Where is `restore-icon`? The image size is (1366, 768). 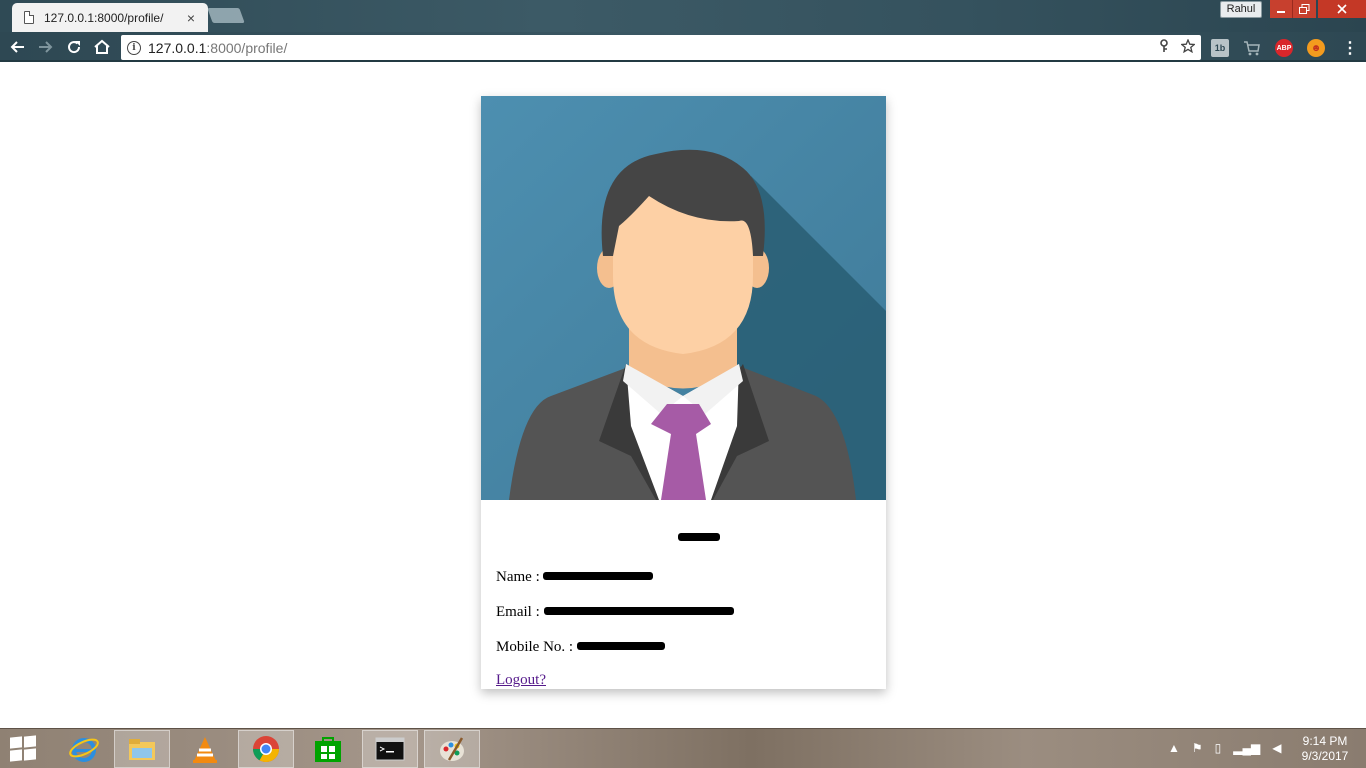 restore-icon is located at coordinates (1304, 9).